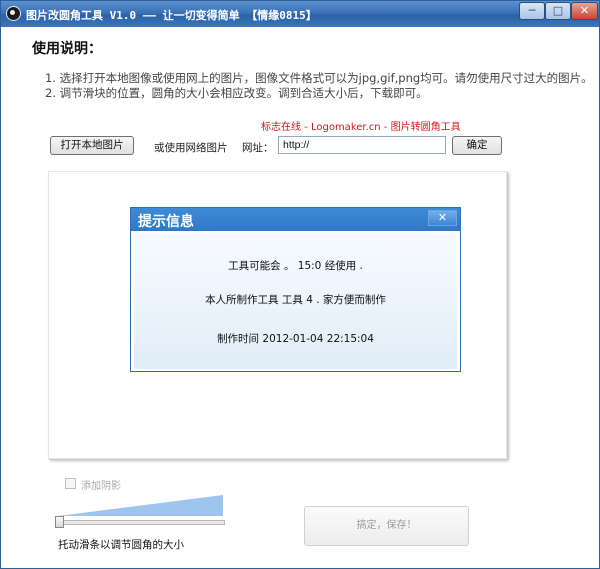 The image size is (600, 569). Describe the element at coordinates (295, 339) in the screenshot. I see `dialog-created-time: 制作时间 2012-01-04 22:15:04` at that location.